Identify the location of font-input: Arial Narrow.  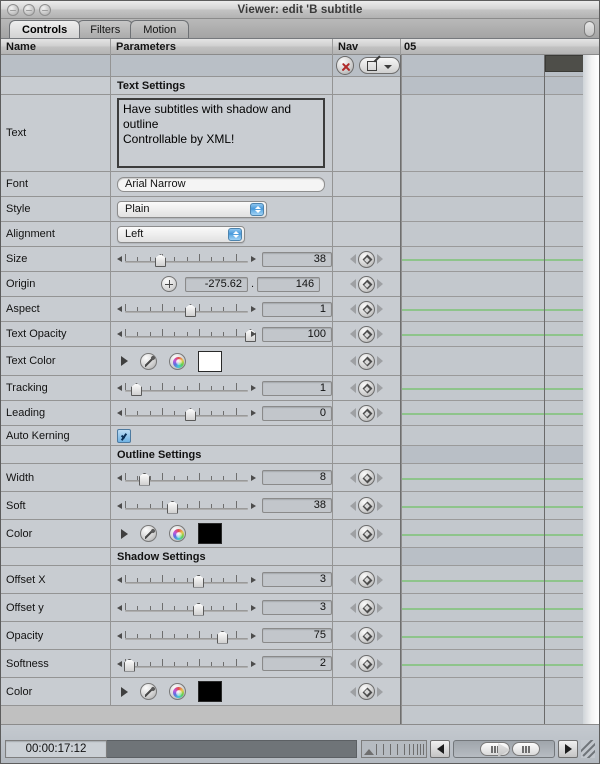
(221, 184).